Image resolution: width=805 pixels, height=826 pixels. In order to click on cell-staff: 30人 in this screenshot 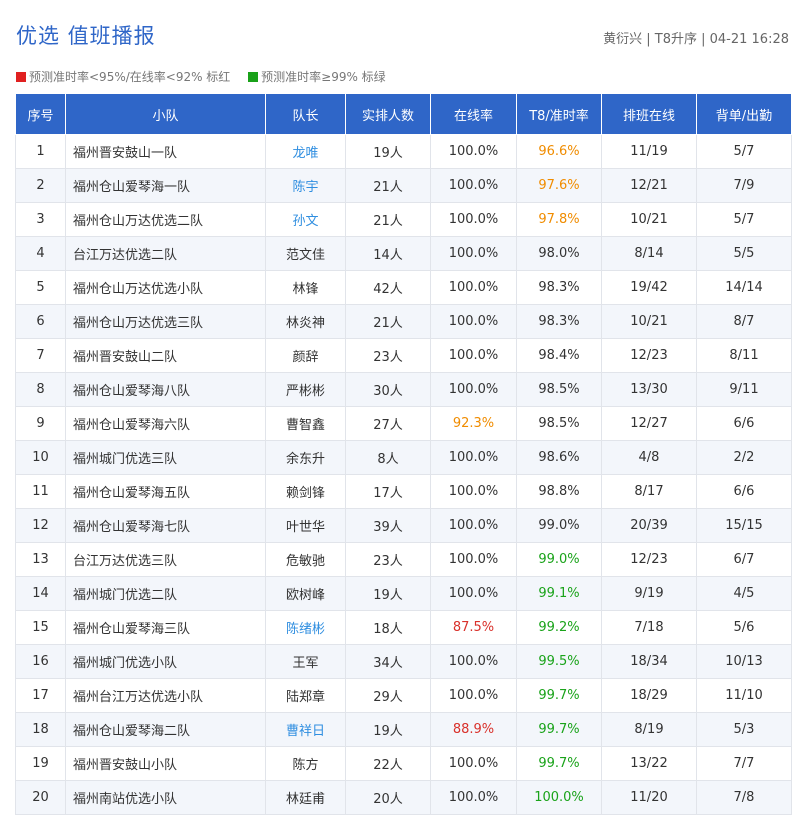, I will do `click(388, 389)`.